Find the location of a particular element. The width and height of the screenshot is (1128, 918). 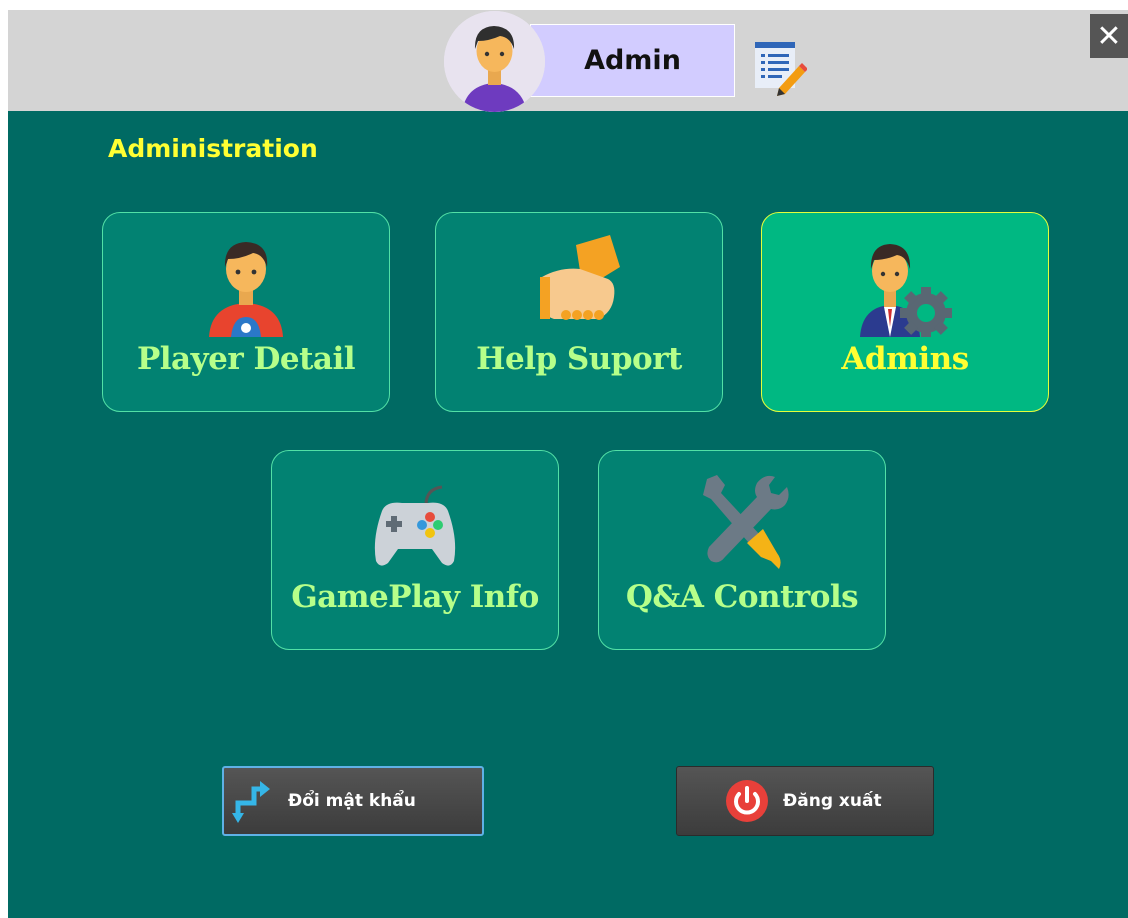

logout-button: Đăng xuất is located at coordinates (805, 801).